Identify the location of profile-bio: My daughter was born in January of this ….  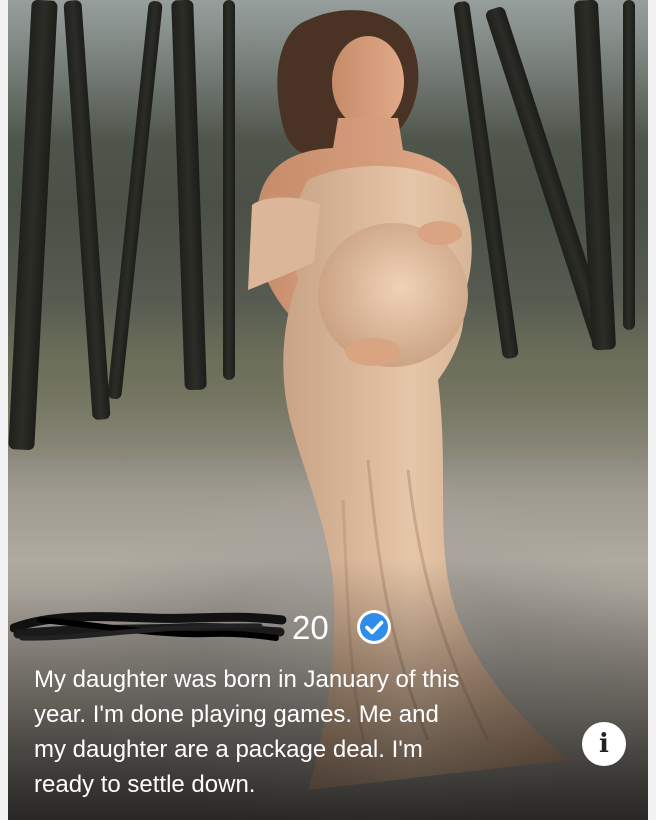
(247, 732).